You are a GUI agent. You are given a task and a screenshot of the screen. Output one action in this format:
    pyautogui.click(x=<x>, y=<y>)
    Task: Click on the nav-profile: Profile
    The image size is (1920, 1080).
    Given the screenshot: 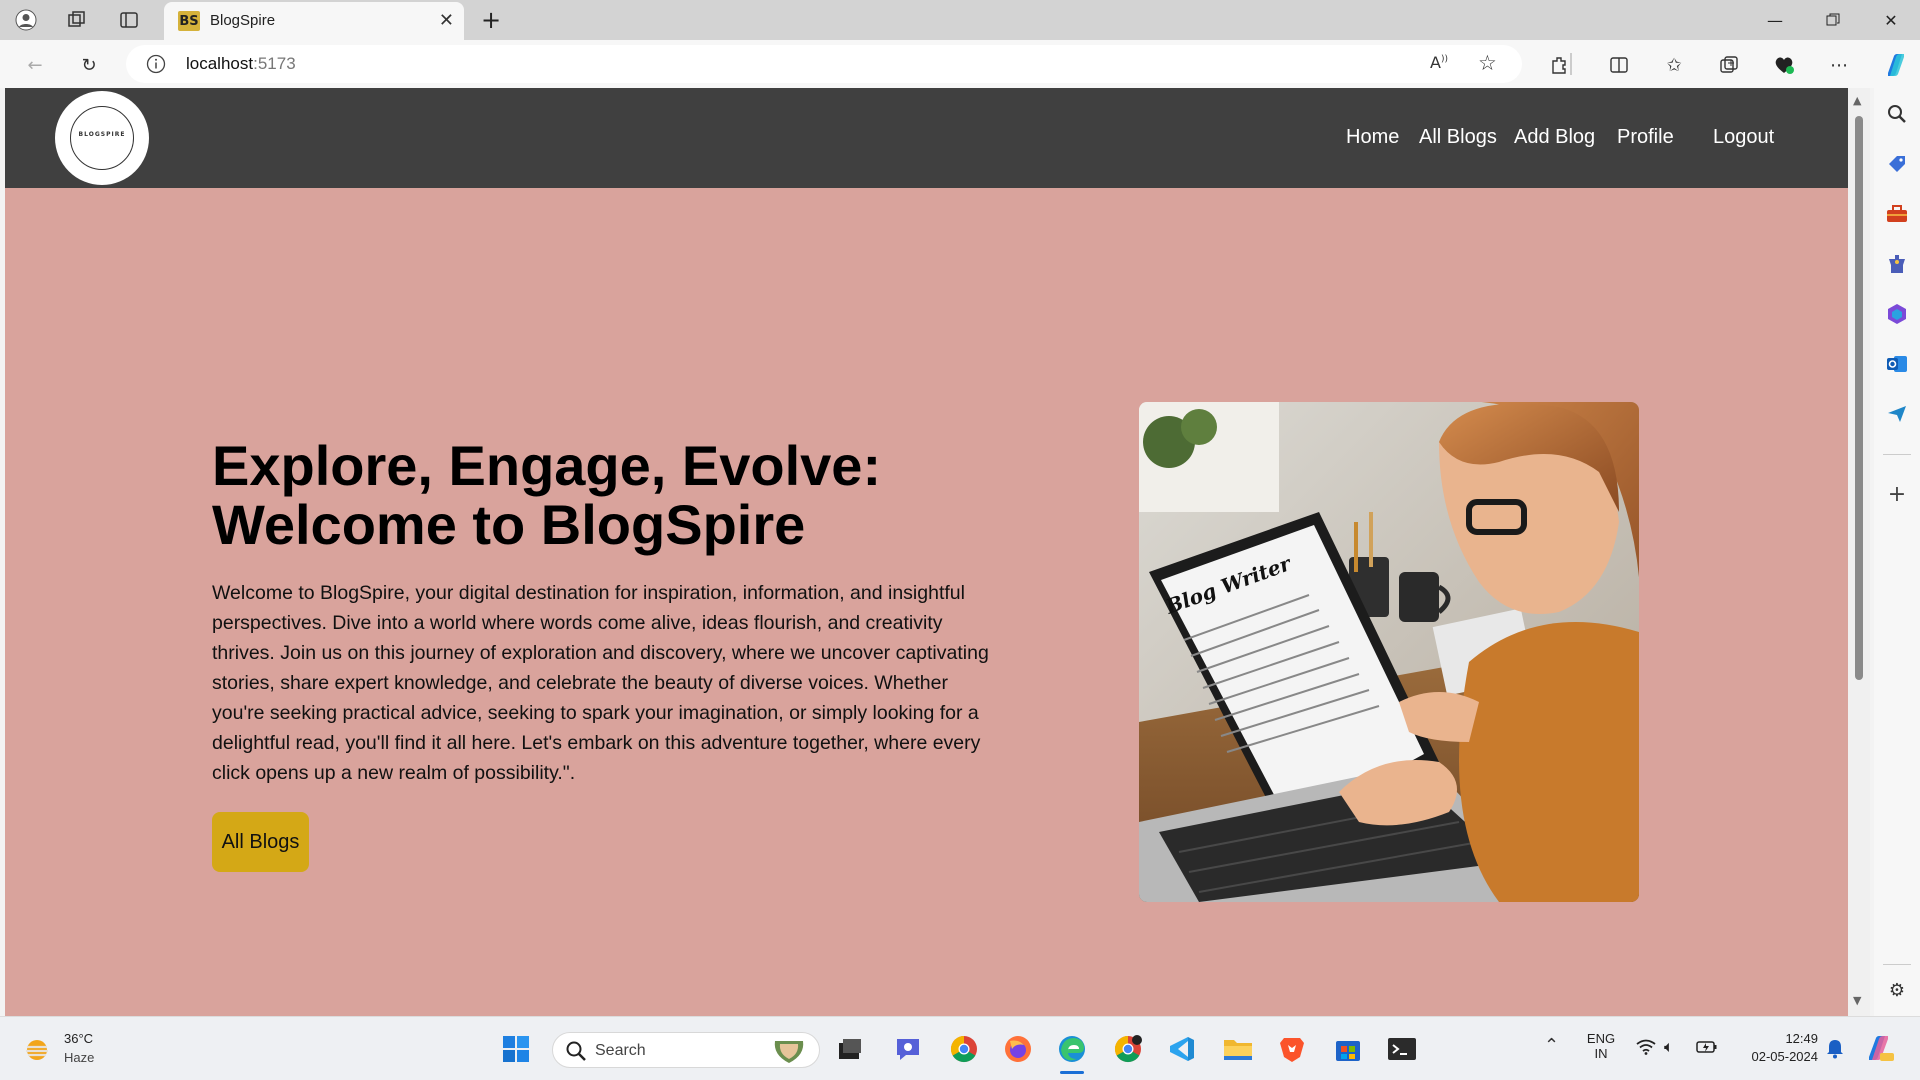 What is the action you would take?
    pyautogui.click(x=1645, y=137)
    